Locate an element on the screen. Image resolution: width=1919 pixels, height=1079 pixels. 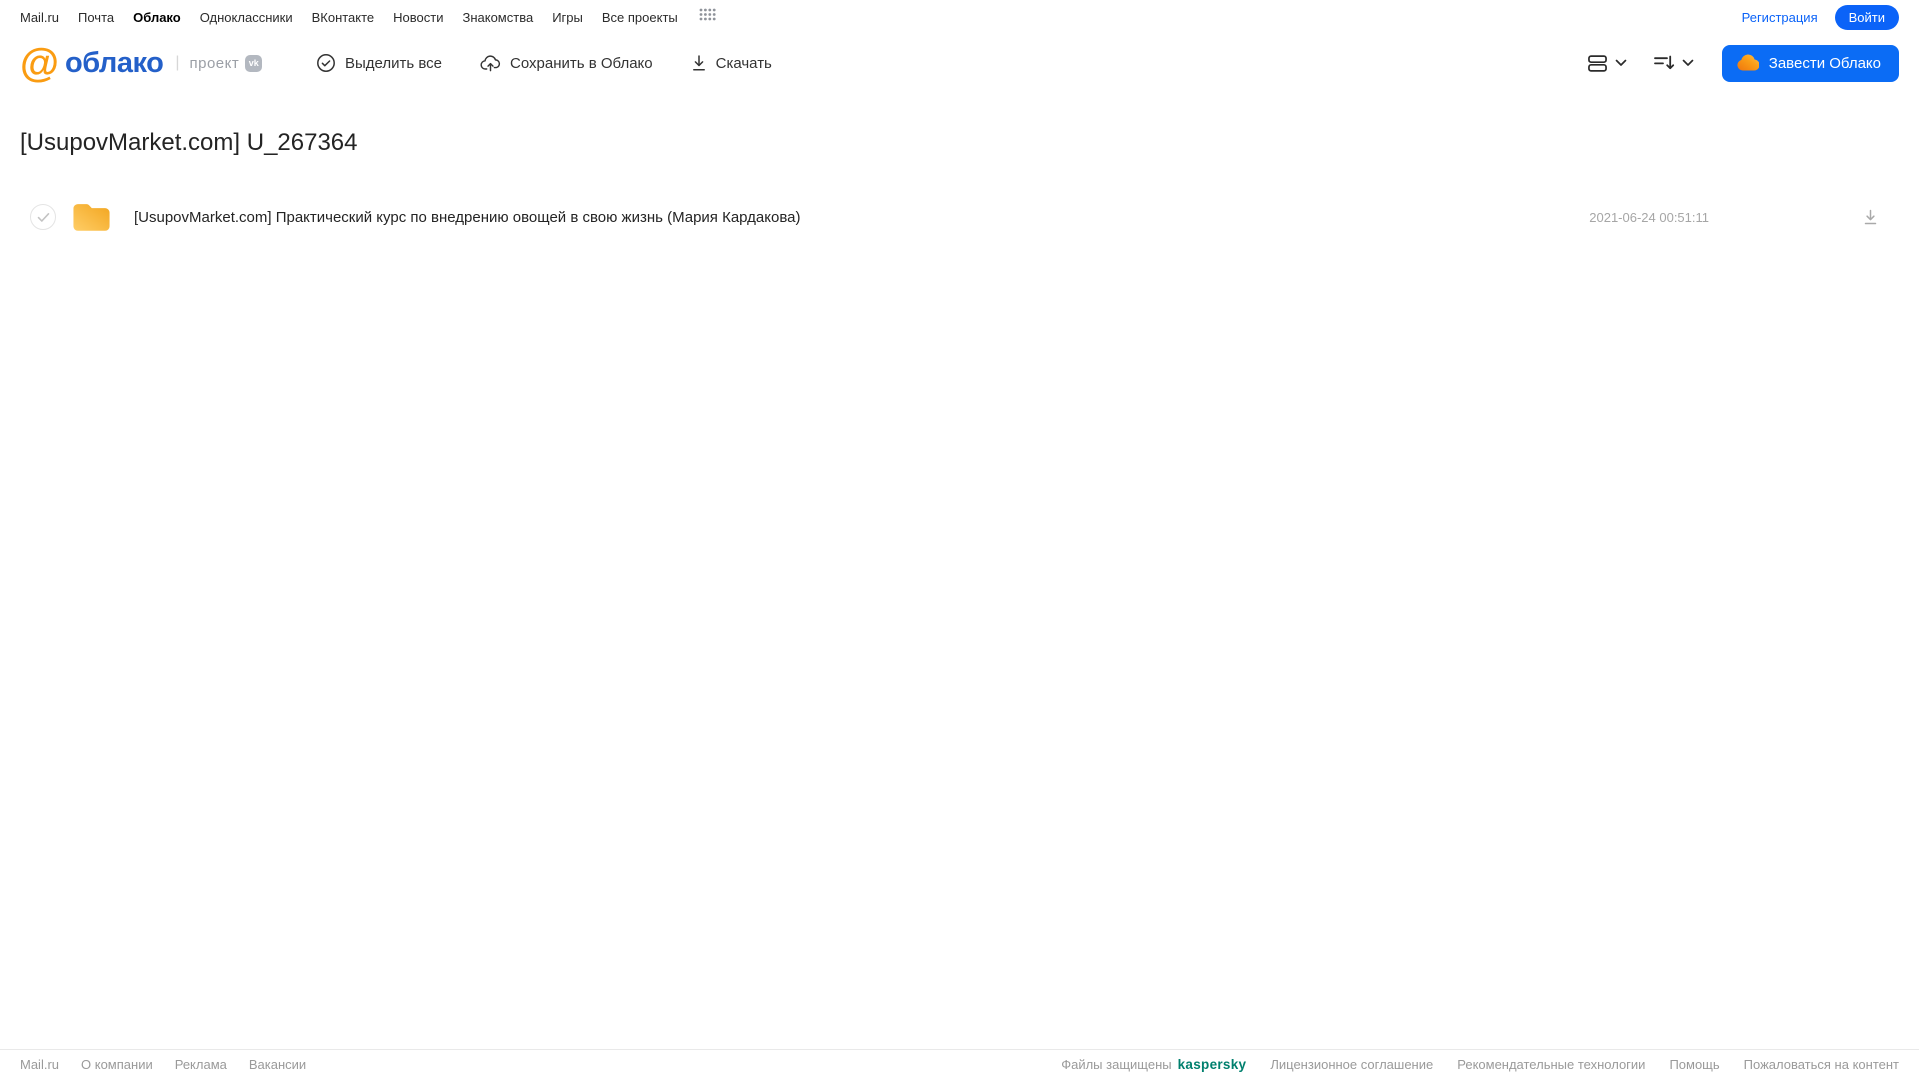
kaspersky-protected: Файлы защищены kaspersky is located at coordinates (1153, 1064).